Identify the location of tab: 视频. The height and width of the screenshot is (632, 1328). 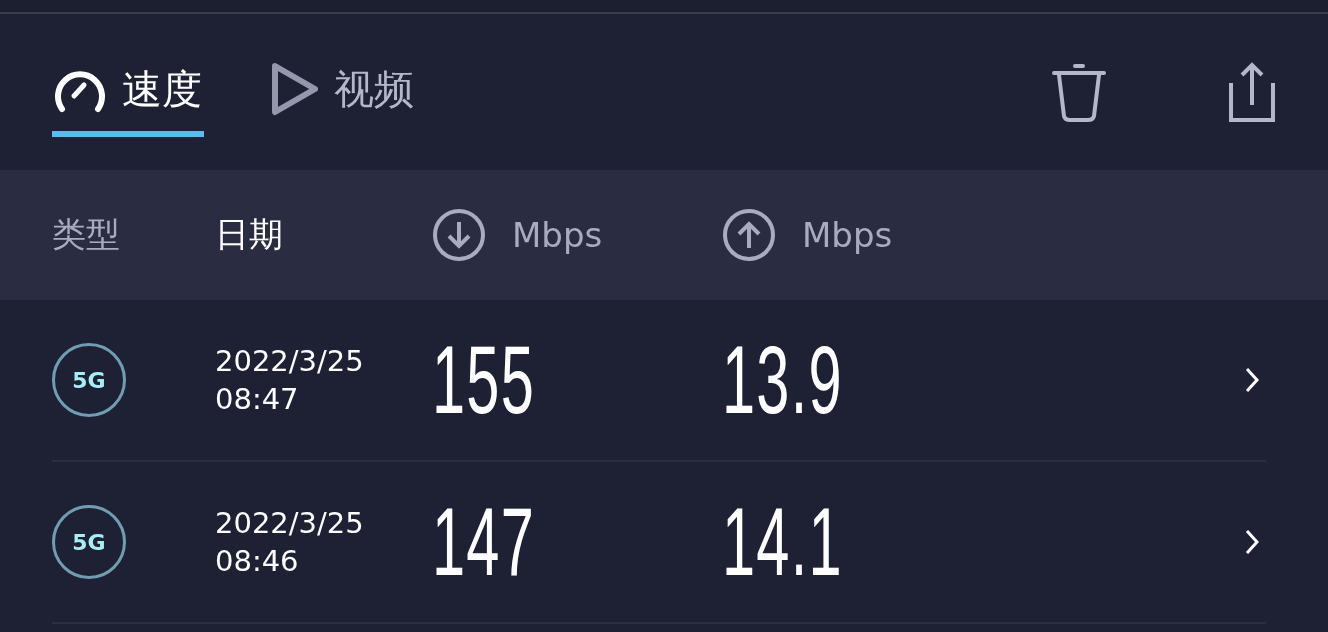
(343, 92).